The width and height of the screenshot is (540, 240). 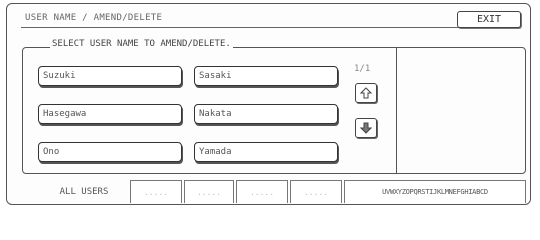 I want to click on arrow-up-icon, so click(x=366, y=93).